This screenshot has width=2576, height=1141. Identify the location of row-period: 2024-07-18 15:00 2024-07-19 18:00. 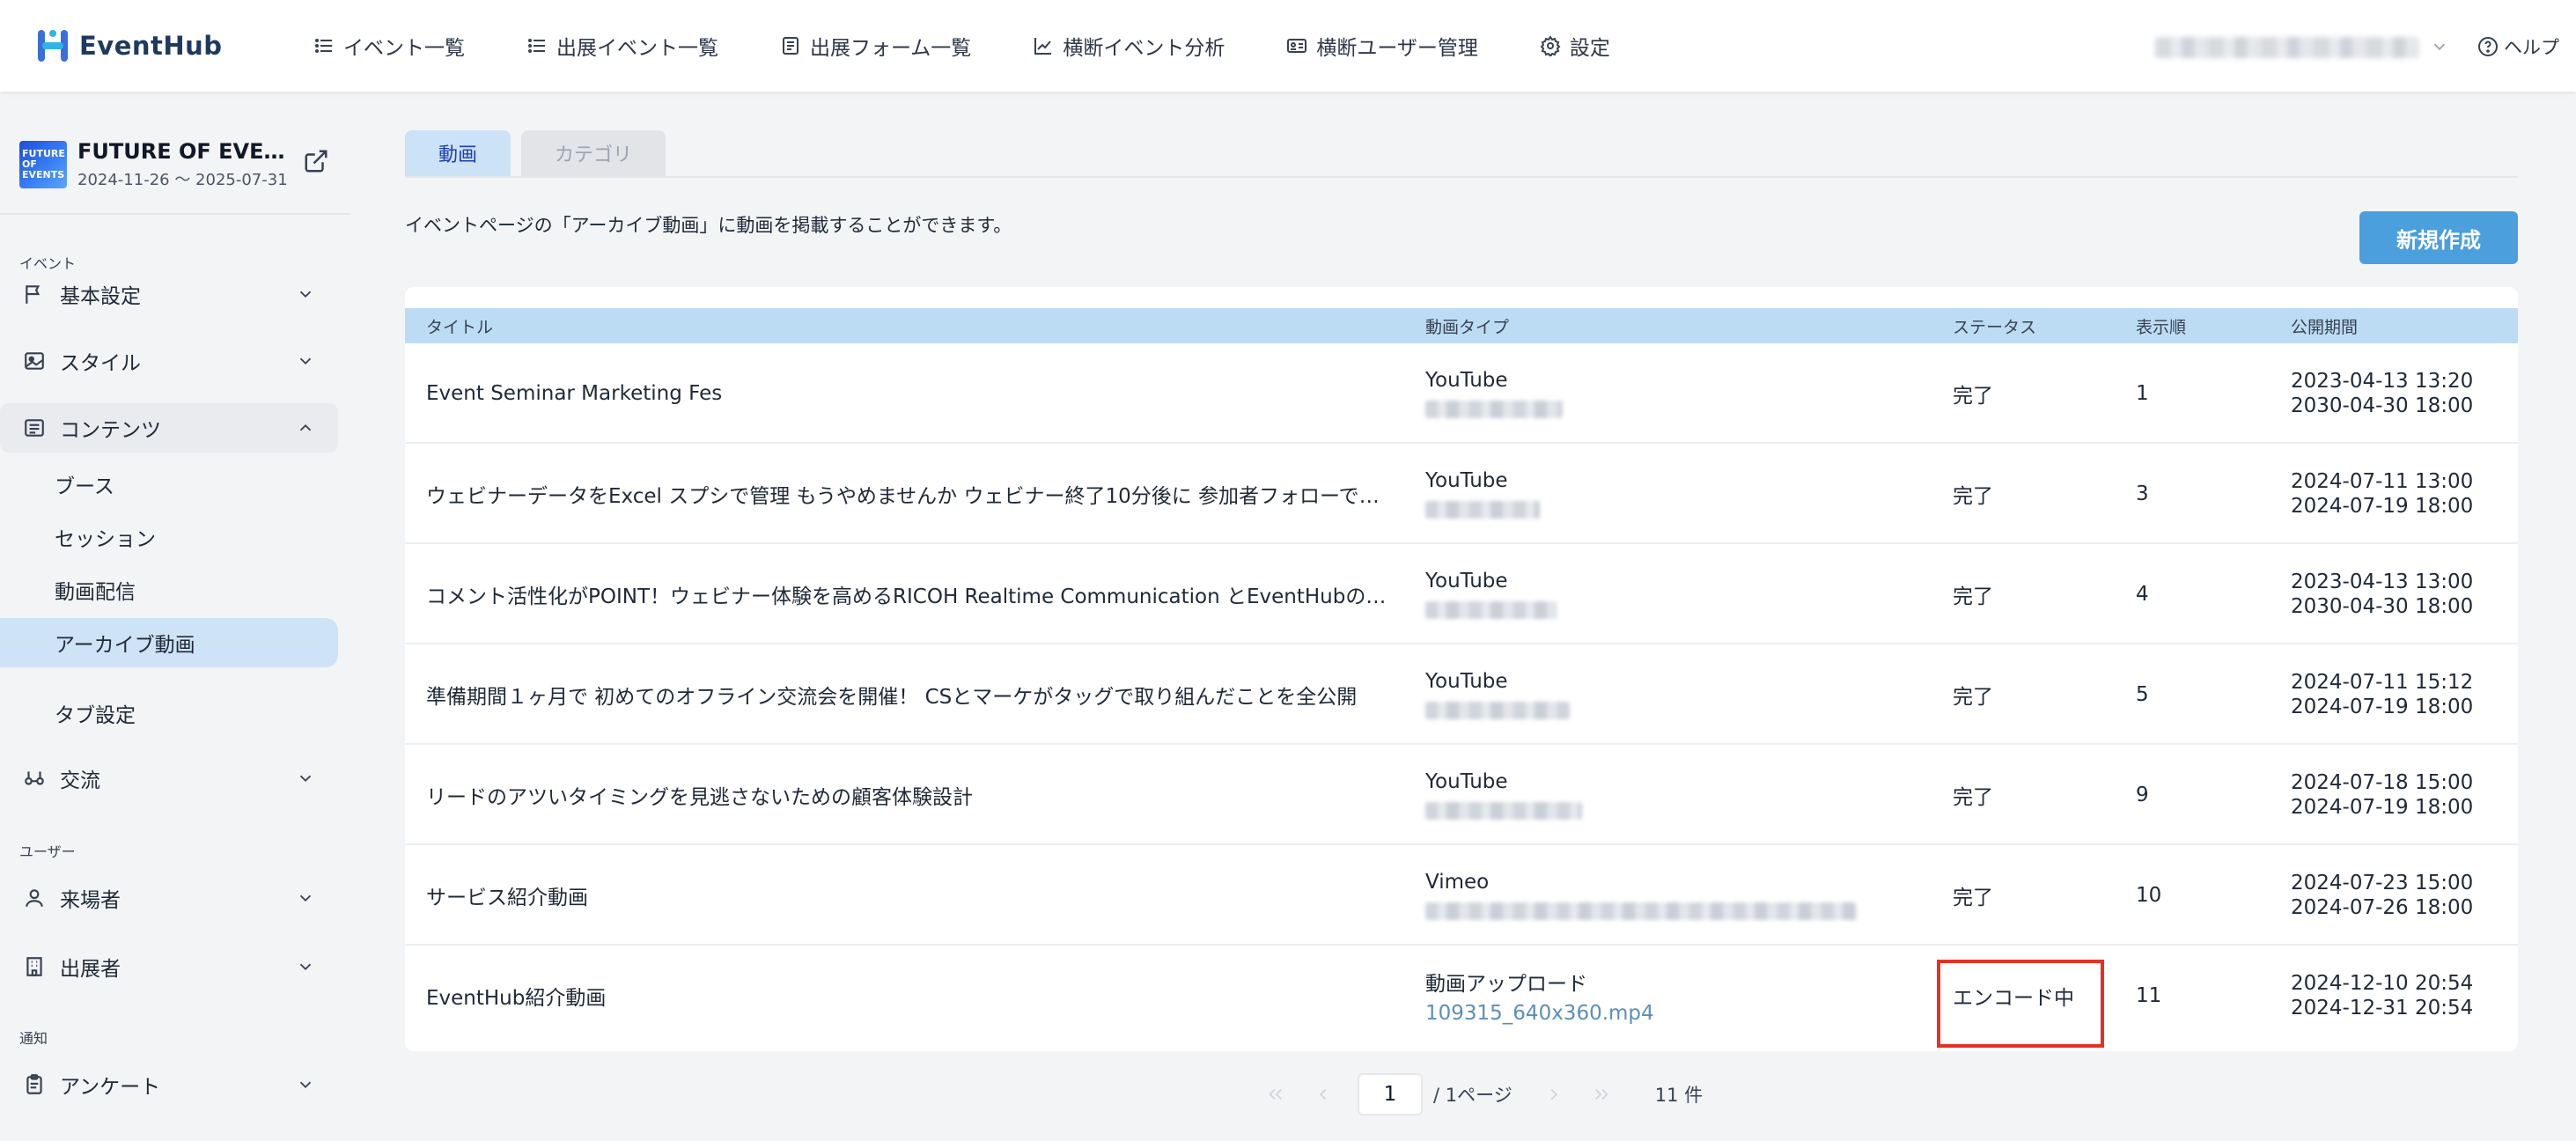
(2401, 795).